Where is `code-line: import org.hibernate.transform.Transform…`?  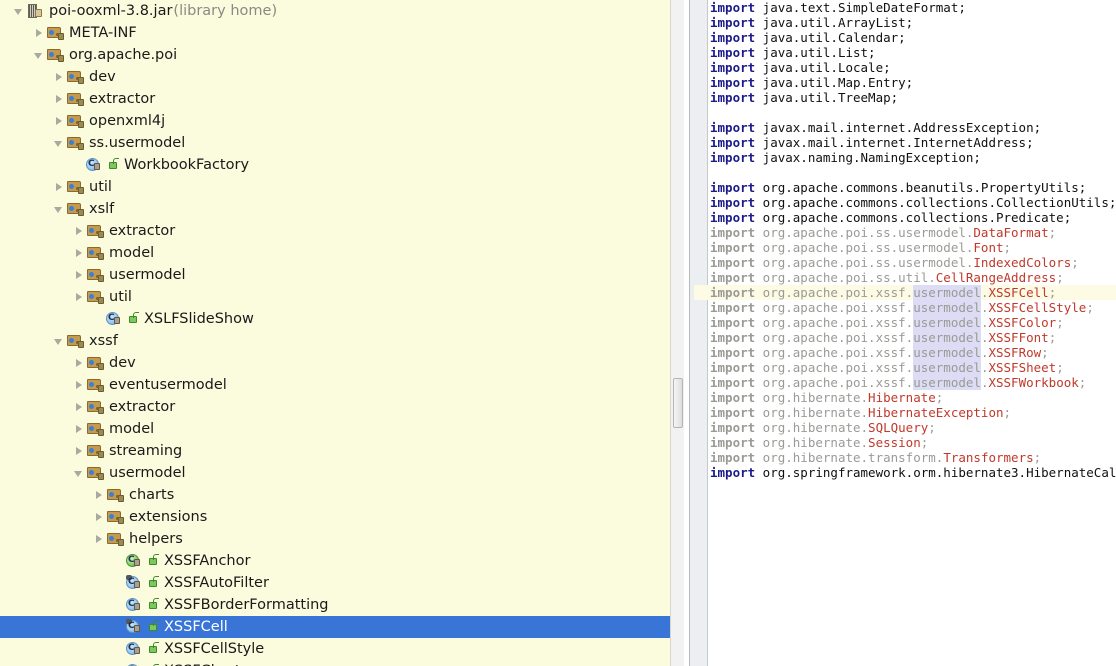
code-line: import org.hibernate.transform.Transform… is located at coordinates (905, 457).